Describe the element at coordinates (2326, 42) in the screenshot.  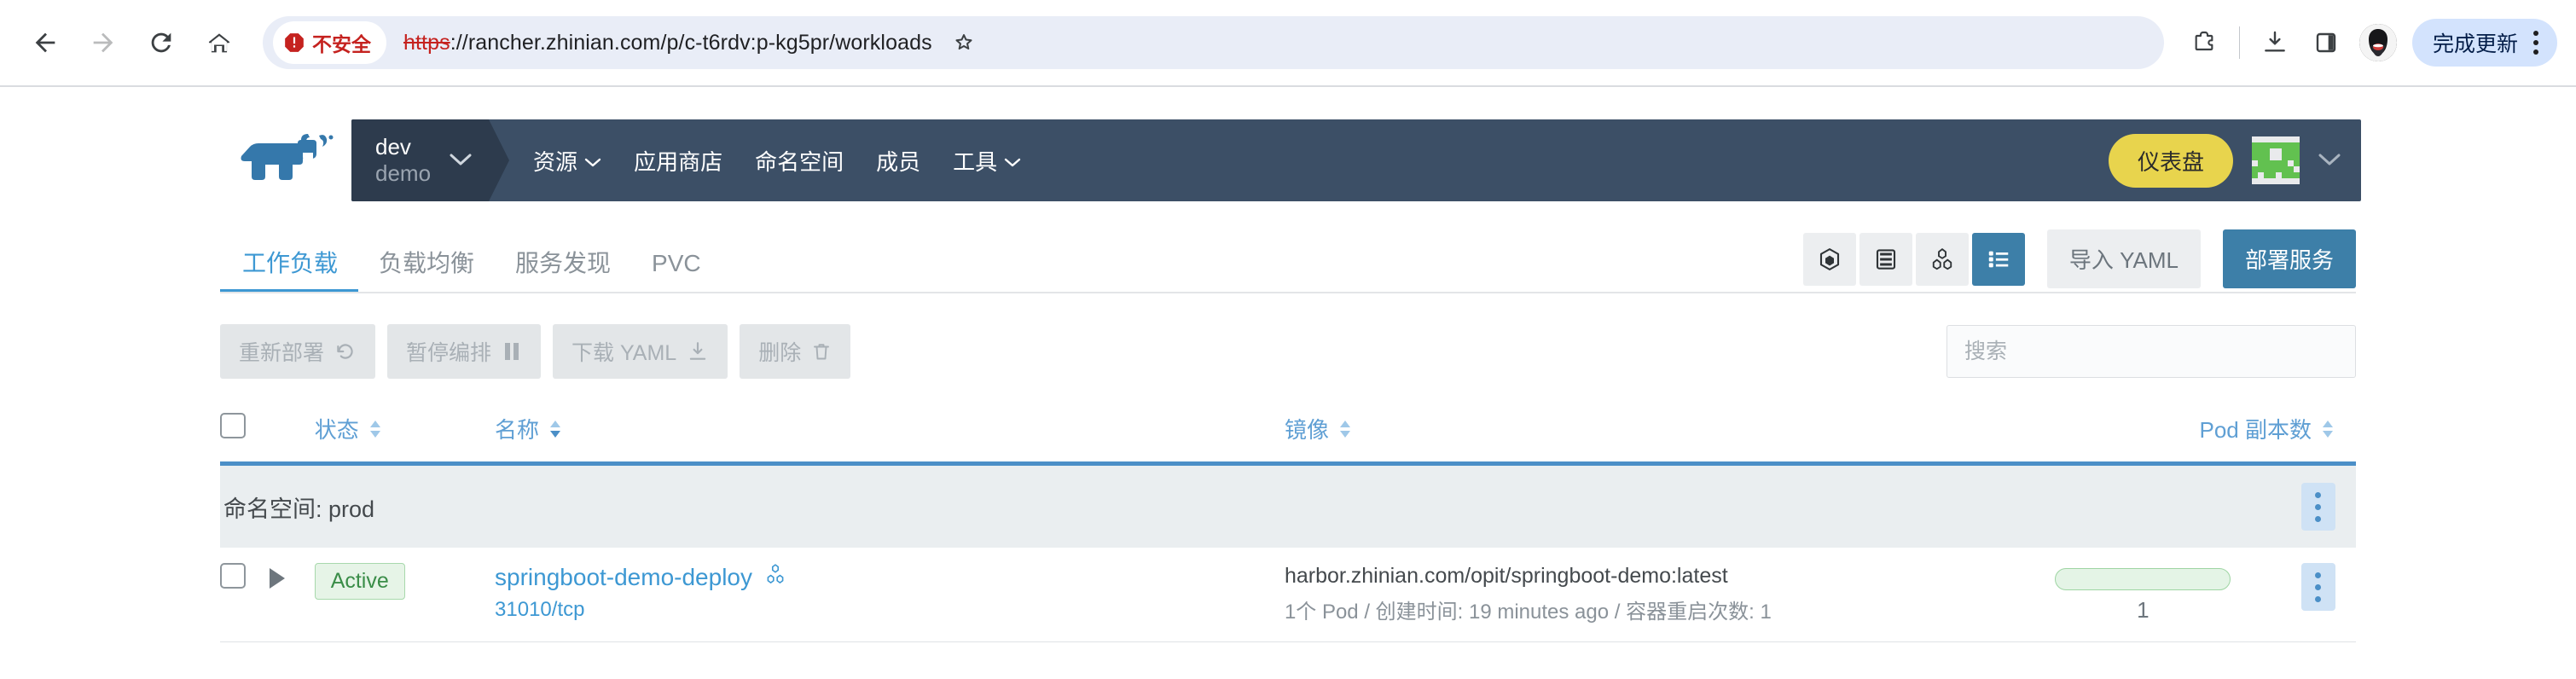
I see `side-panel-button` at that location.